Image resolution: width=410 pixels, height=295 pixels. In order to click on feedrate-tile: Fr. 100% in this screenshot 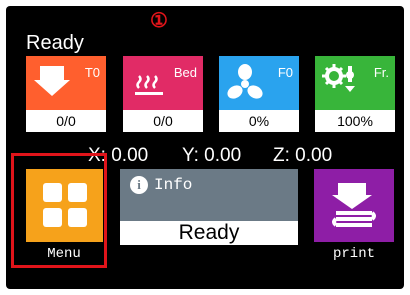, I will do `click(355, 94)`.